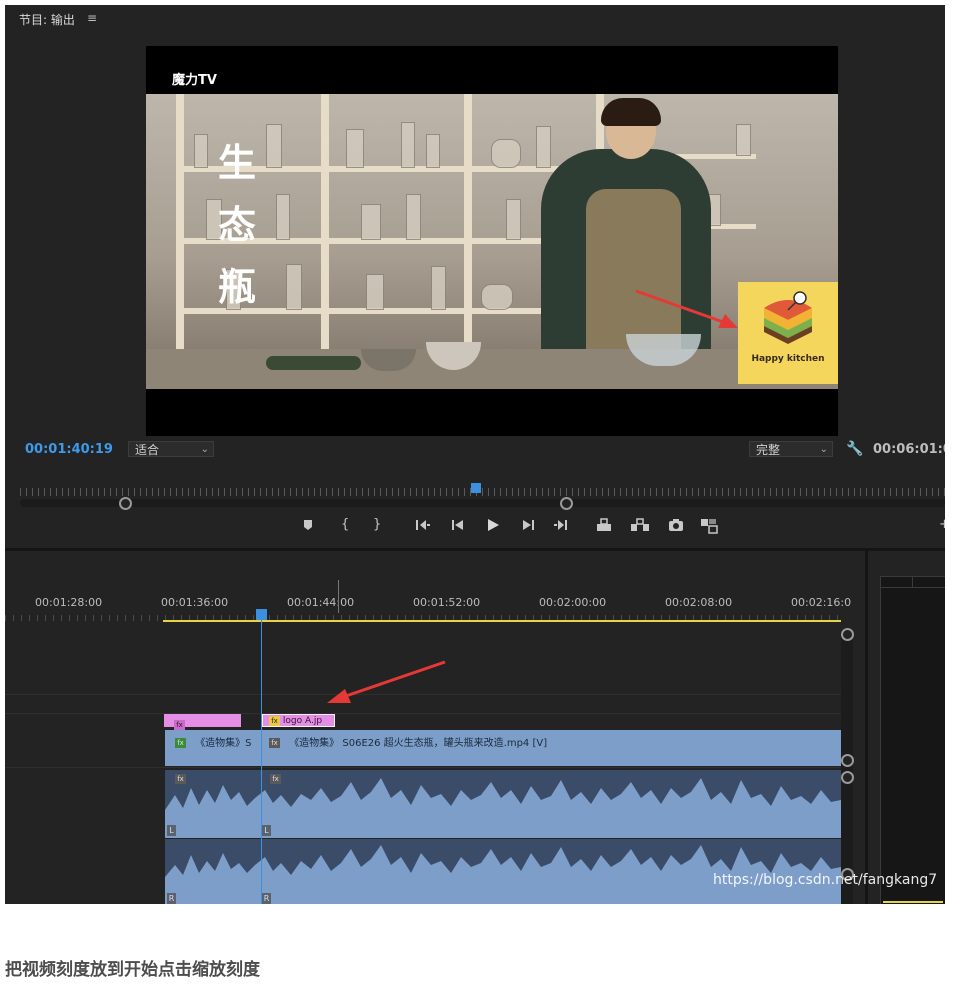 The width and height of the screenshot is (968, 992). Describe the element at coordinates (69, 449) in the screenshot. I see `current-timecode: 00:01:40:19` at that location.